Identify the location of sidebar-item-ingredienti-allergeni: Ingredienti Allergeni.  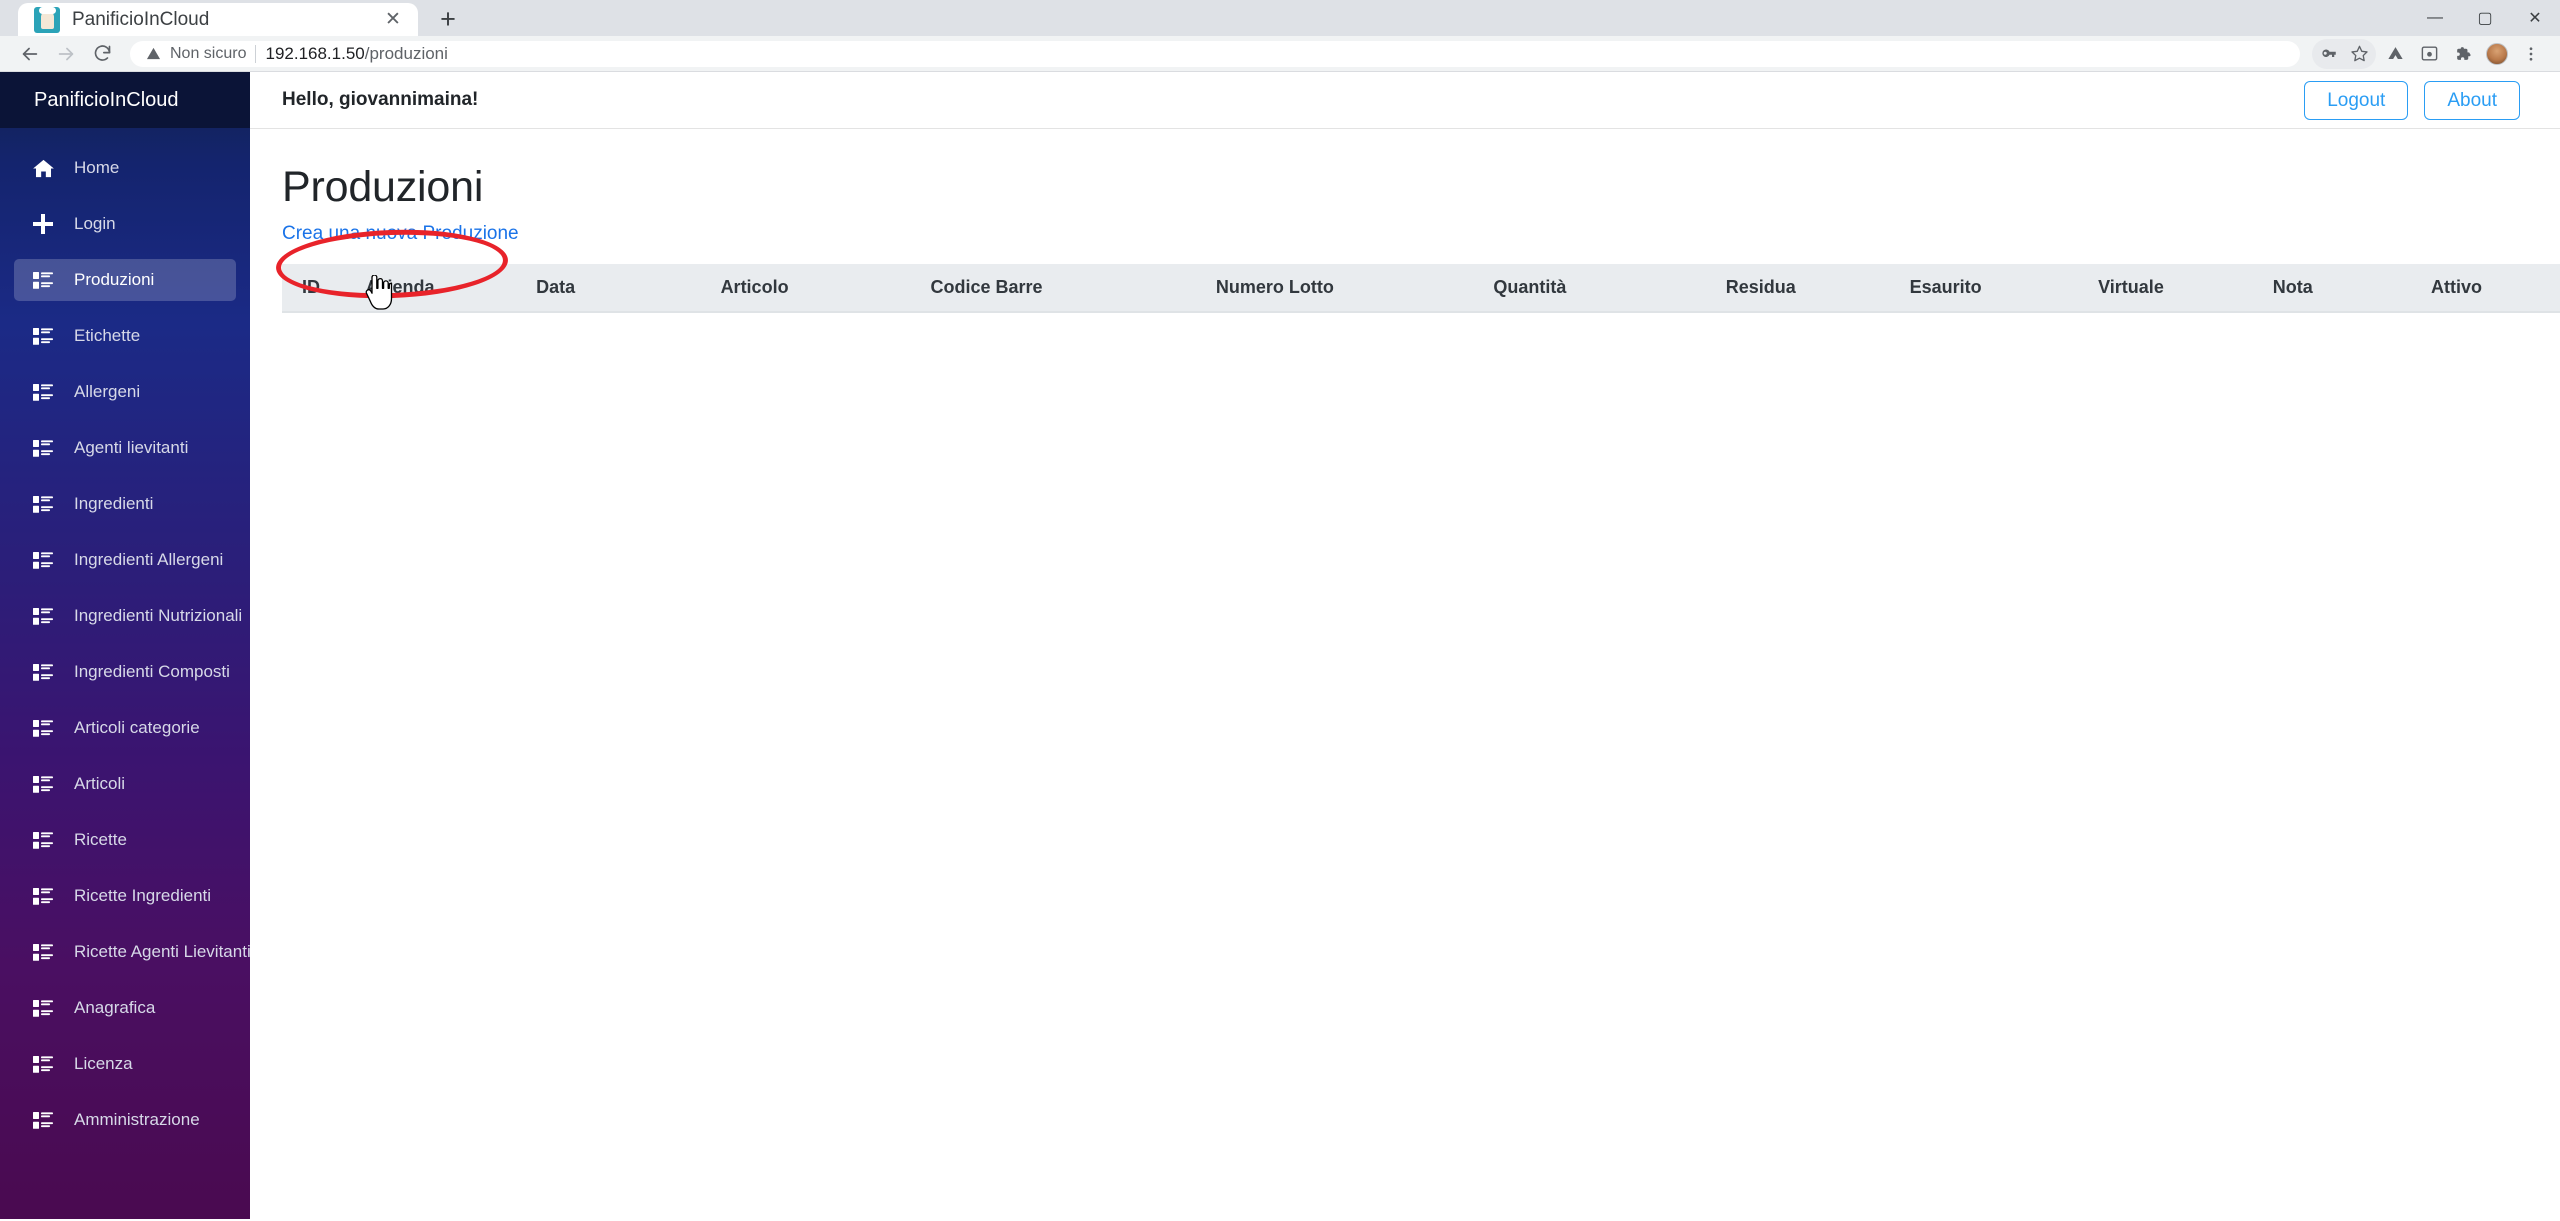
(125, 560).